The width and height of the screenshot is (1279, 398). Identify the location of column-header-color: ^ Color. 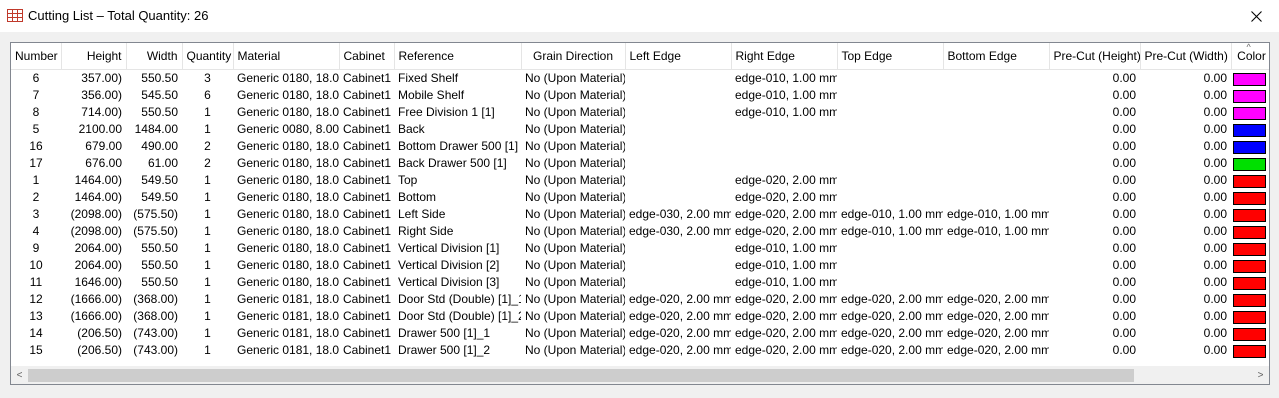
(1250, 56).